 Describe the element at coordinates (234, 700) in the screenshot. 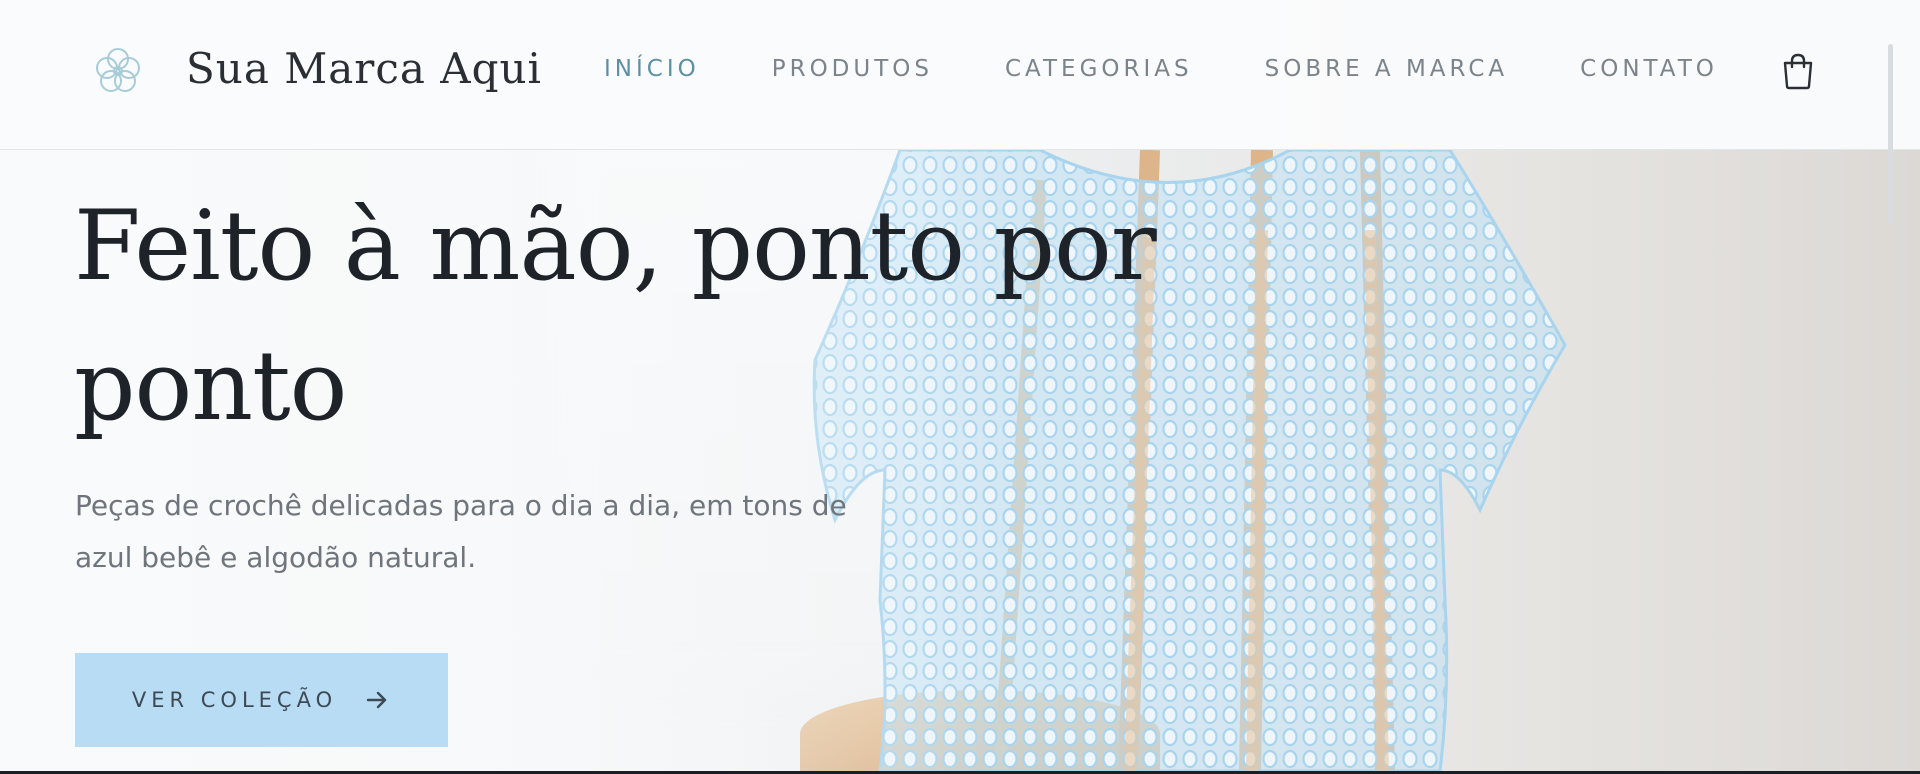

I see `cta-label: VER COLEÇÃO` at that location.